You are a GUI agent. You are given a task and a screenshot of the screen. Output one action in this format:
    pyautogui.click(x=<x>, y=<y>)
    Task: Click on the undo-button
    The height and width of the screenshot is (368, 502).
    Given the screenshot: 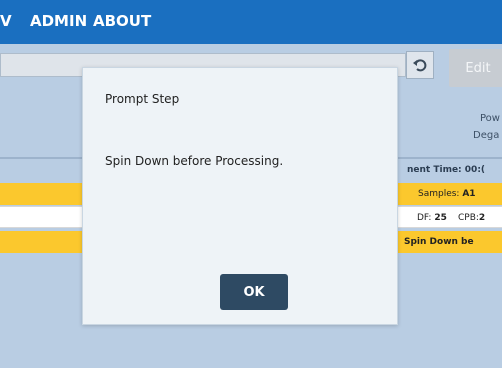 What is the action you would take?
    pyautogui.click(x=420, y=65)
    